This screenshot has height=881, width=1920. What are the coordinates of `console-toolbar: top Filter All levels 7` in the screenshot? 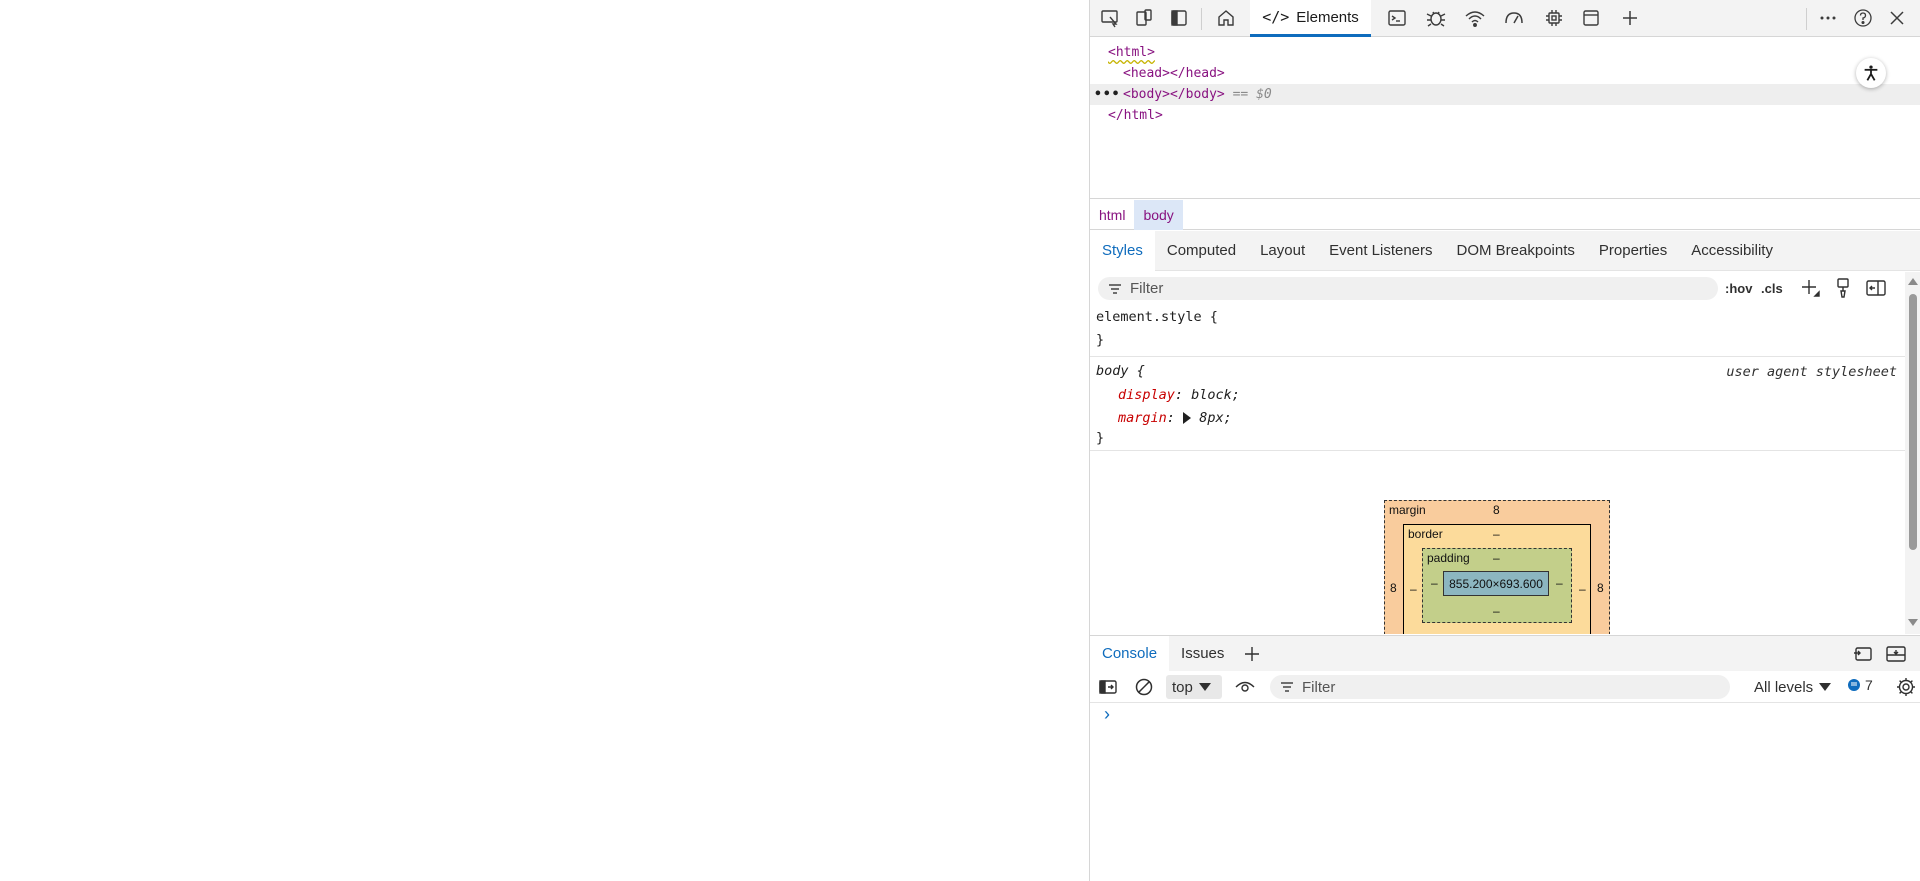 It's located at (1505, 687).